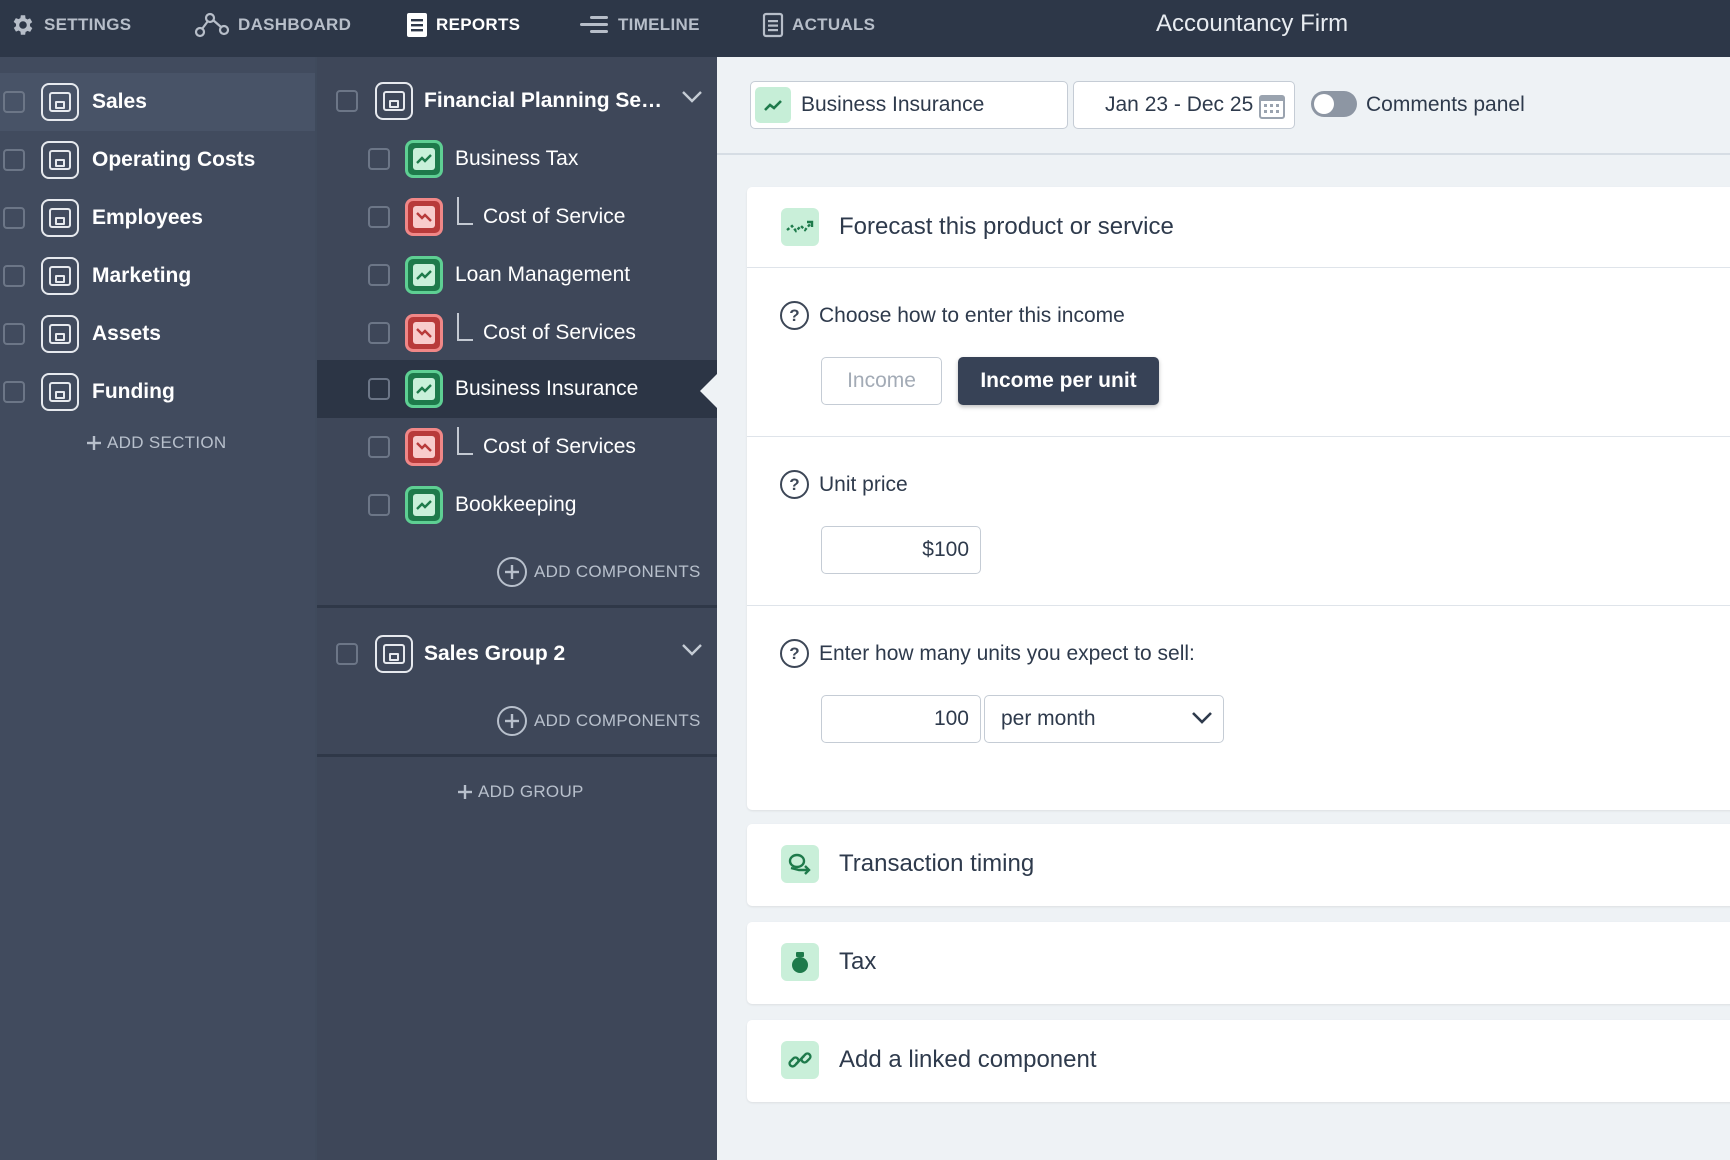 The width and height of the screenshot is (1730, 1160). Describe the element at coordinates (1048, 718) in the screenshot. I see `frequency-select-value: per month` at that location.